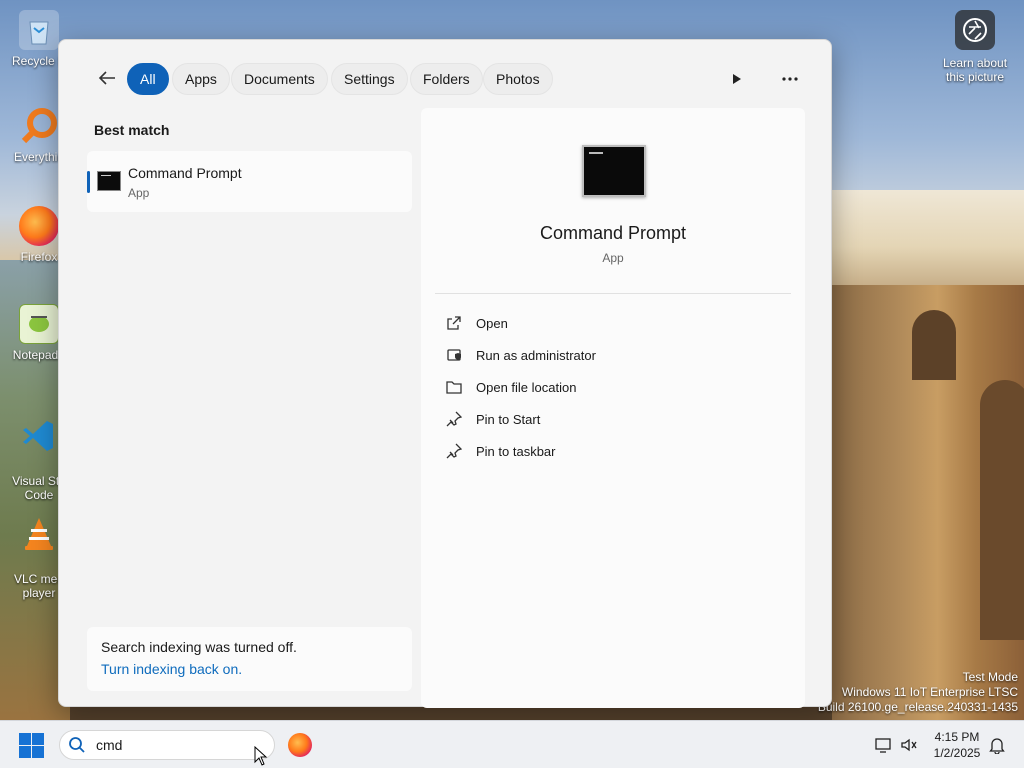  Describe the element at coordinates (957, 745) in the screenshot. I see `system-clock: 4:15 PM 1/2/2025` at that location.